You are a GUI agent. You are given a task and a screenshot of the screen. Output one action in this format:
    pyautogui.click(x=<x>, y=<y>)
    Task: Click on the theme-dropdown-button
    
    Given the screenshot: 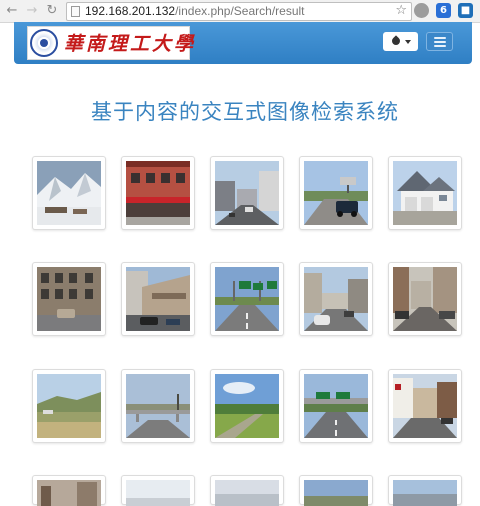 What is the action you would take?
    pyautogui.click(x=400, y=41)
    